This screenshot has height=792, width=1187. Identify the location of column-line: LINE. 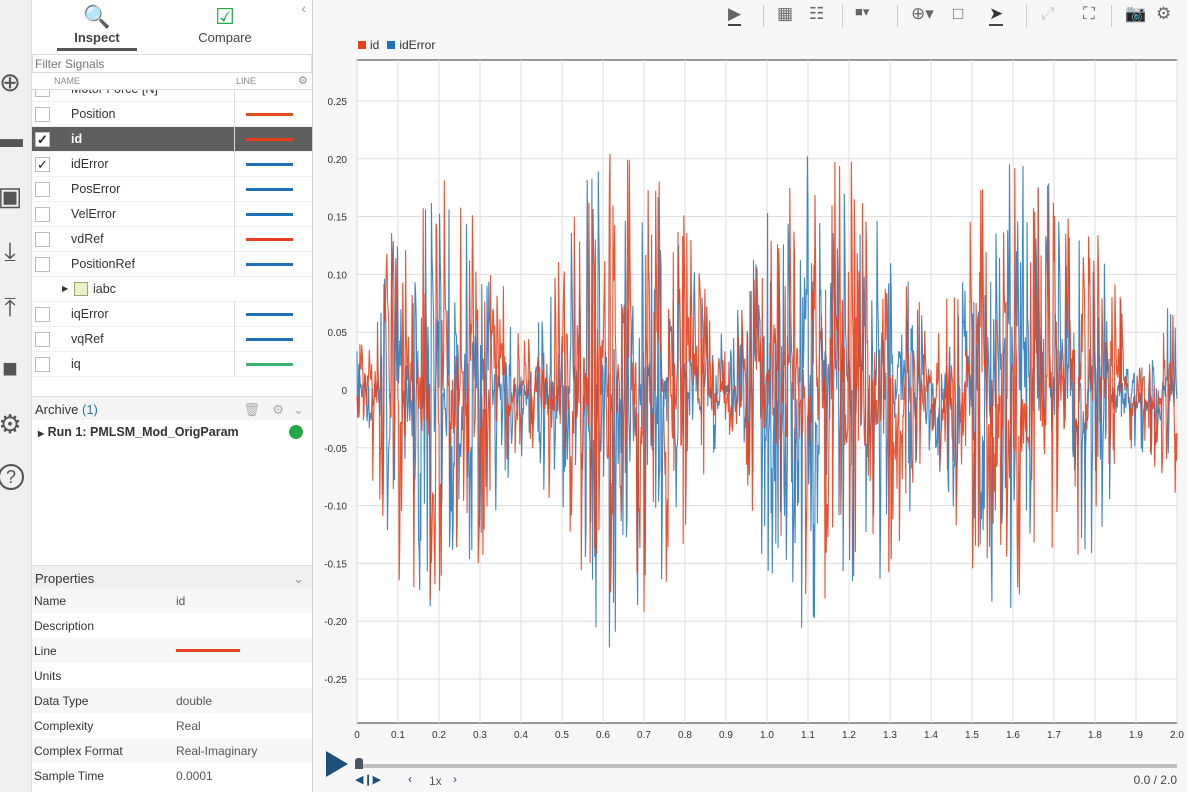
(246, 81).